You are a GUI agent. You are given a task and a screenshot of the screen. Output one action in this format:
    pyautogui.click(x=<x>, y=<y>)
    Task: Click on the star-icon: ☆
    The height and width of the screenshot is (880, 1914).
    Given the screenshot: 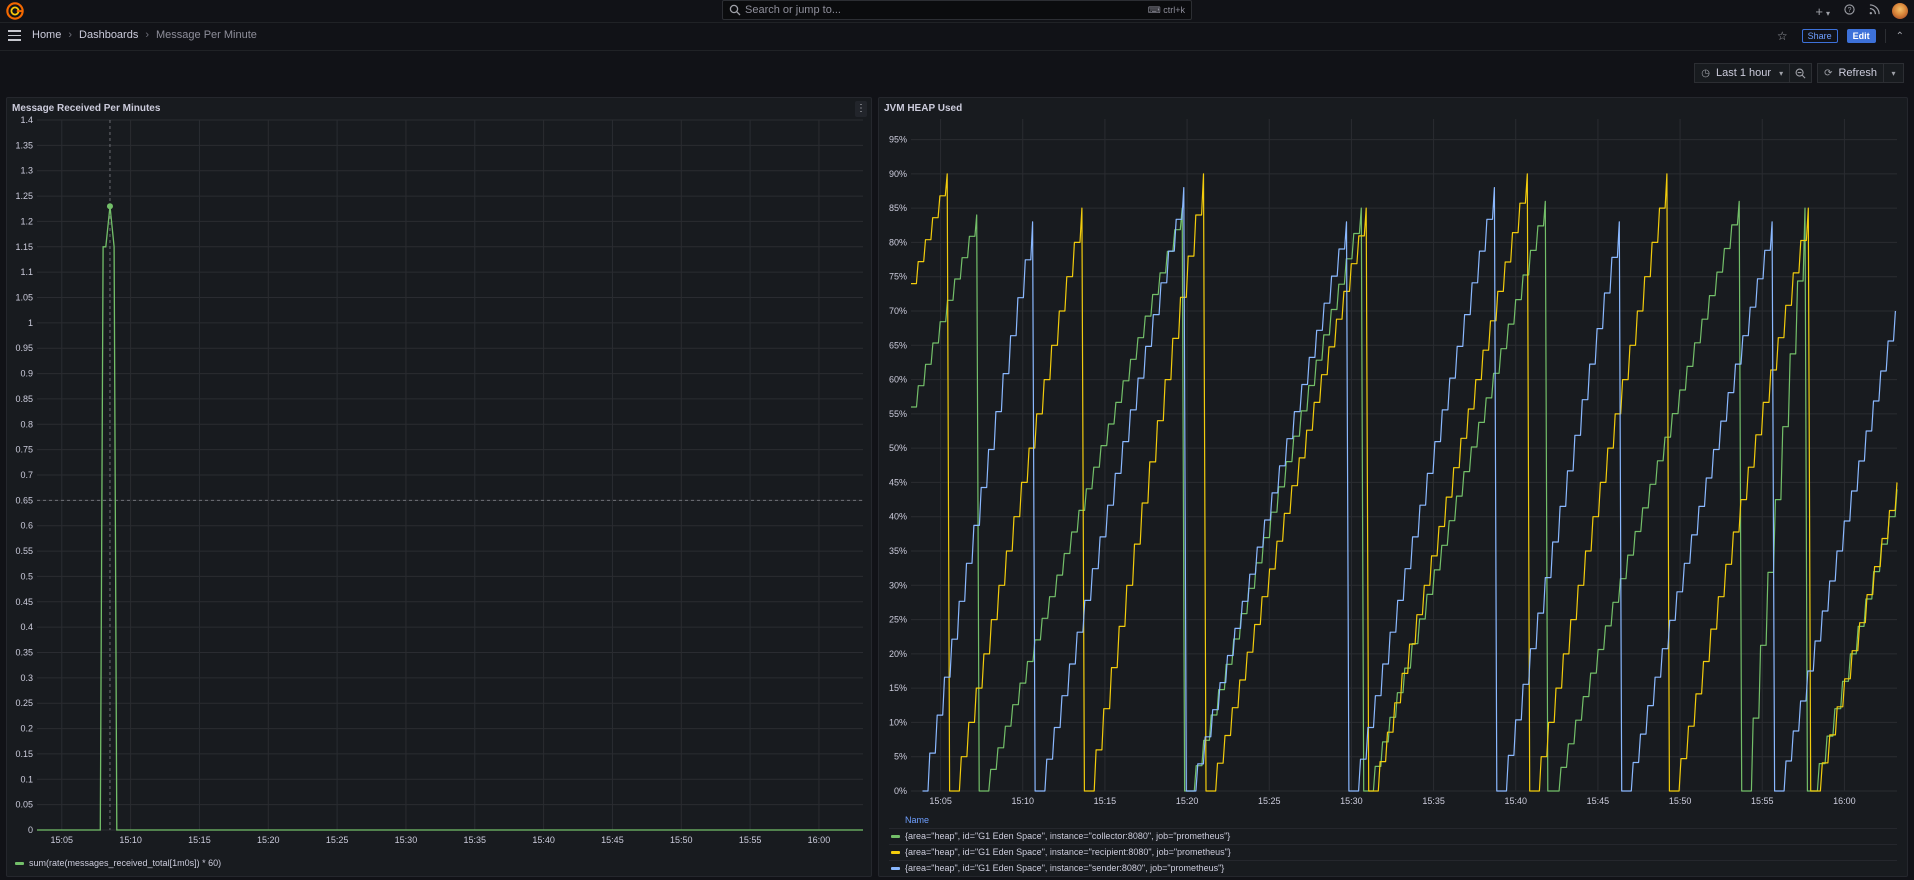 What is the action you would take?
    pyautogui.click(x=1782, y=36)
    